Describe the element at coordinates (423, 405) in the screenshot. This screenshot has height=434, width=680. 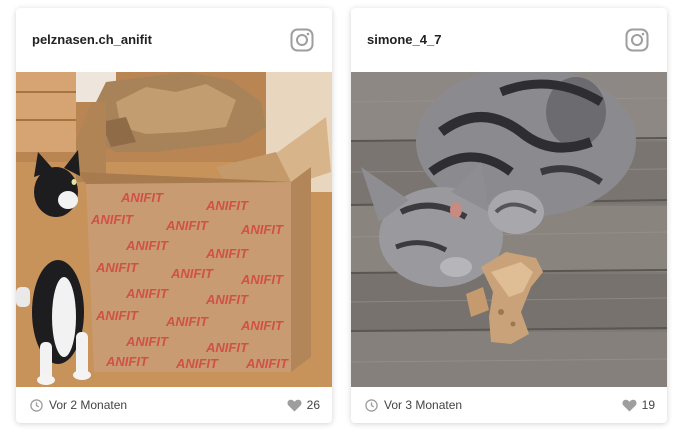
I see `post-time-label: Vor 3 Monaten` at that location.